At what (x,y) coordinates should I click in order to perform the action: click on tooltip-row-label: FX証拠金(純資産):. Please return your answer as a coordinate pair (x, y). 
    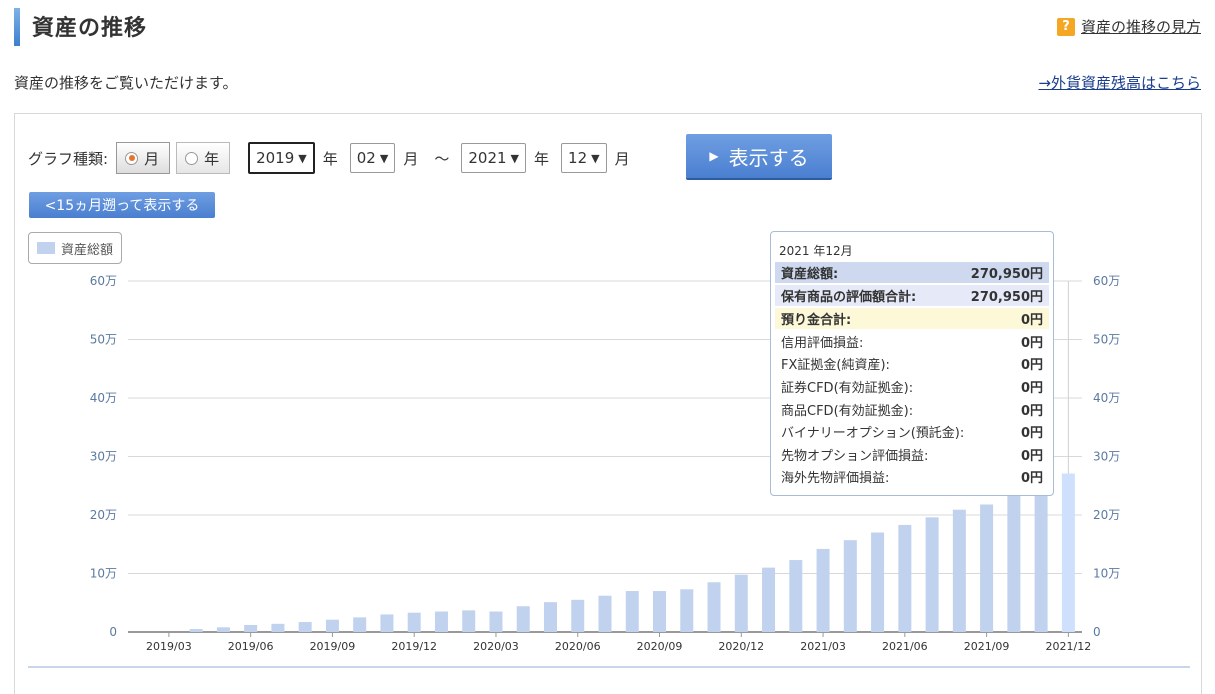
    Looking at the image, I should click on (835, 365).